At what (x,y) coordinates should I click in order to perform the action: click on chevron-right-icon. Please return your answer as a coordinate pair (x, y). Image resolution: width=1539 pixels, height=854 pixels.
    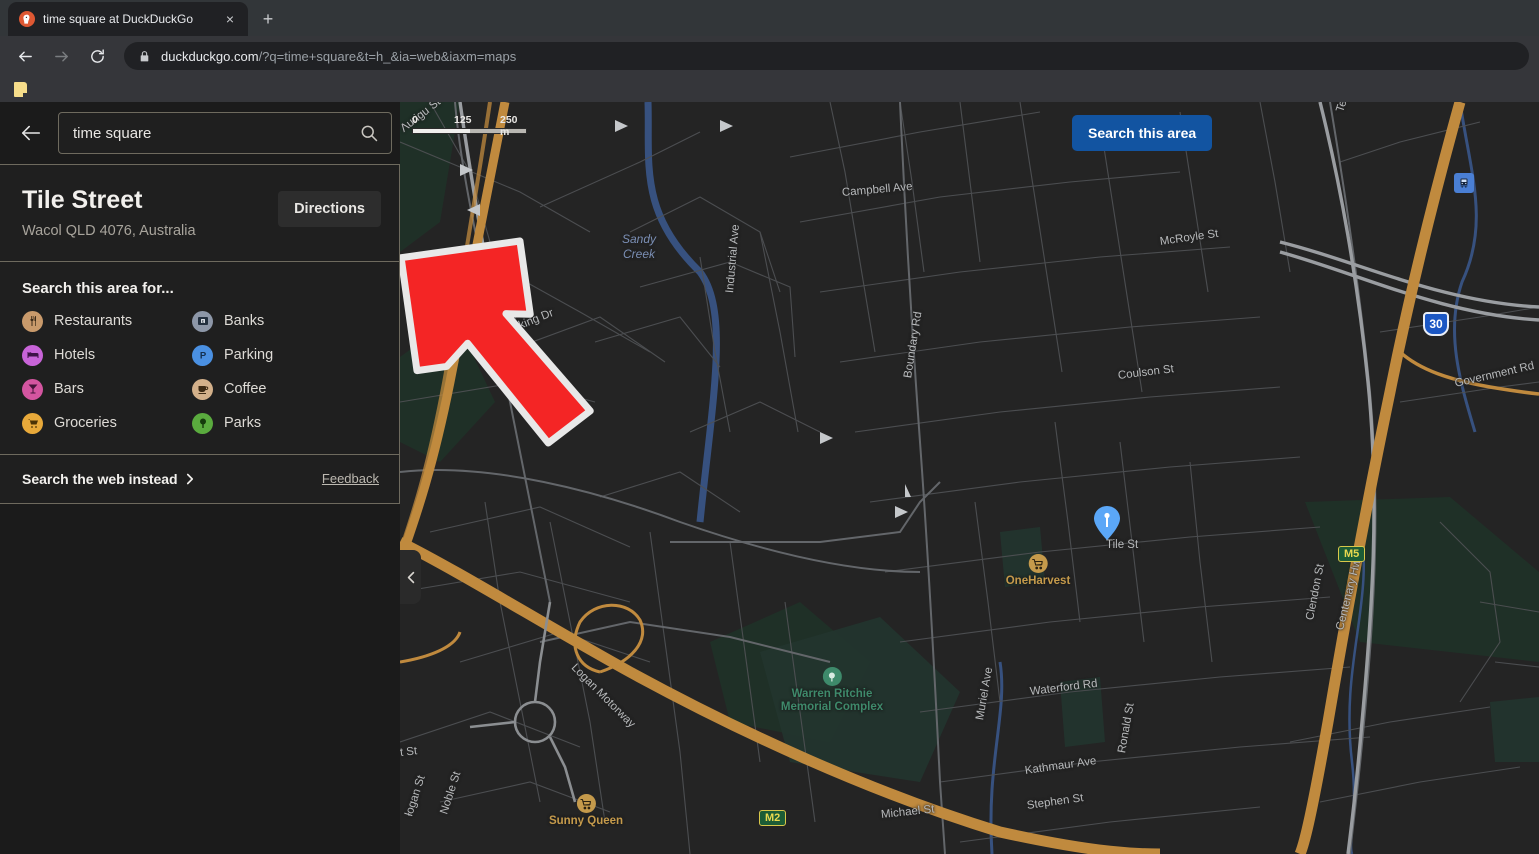
    Looking at the image, I should click on (189, 478).